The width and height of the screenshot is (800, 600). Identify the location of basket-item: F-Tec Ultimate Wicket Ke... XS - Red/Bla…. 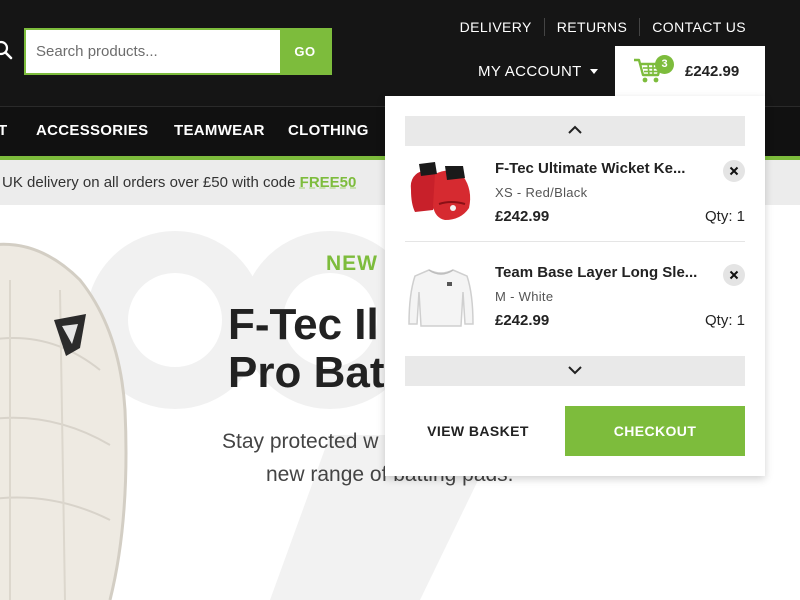
(575, 197).